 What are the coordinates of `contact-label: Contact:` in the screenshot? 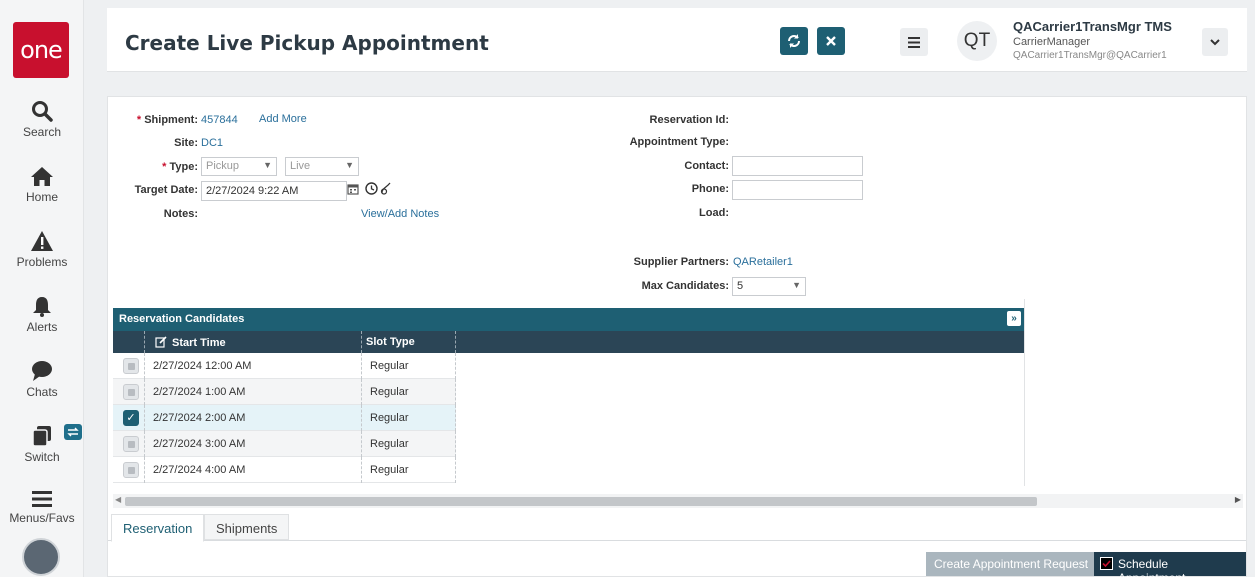 It's located at (706, 166).